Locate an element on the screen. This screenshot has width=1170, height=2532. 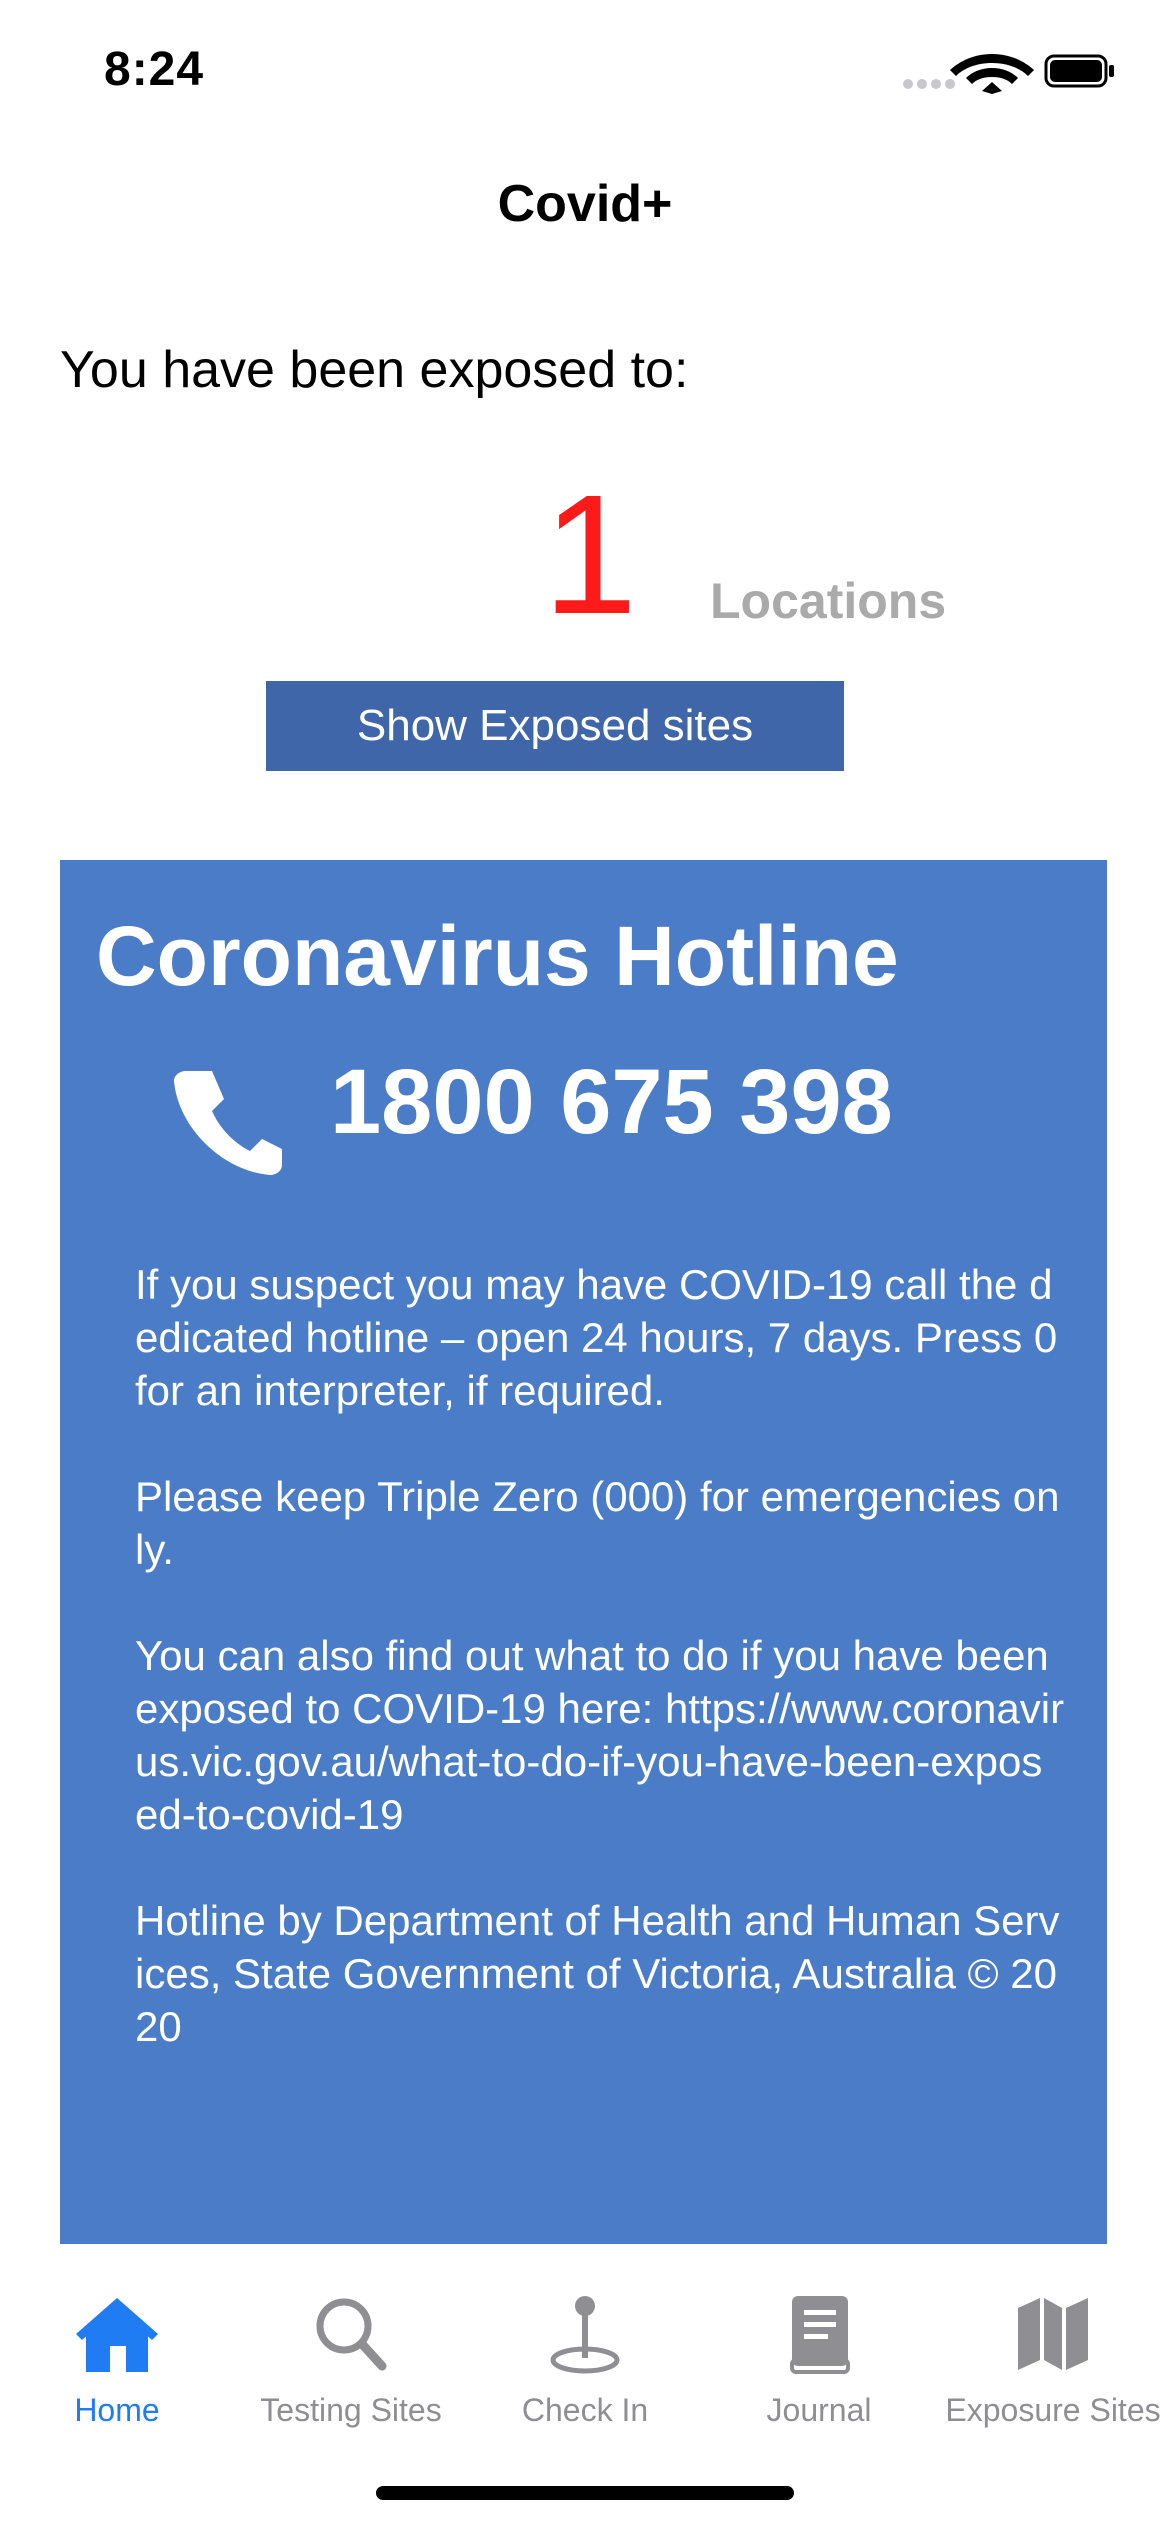
tab-testing-sites: Testing Sites is located at coordinates (351, 2364).